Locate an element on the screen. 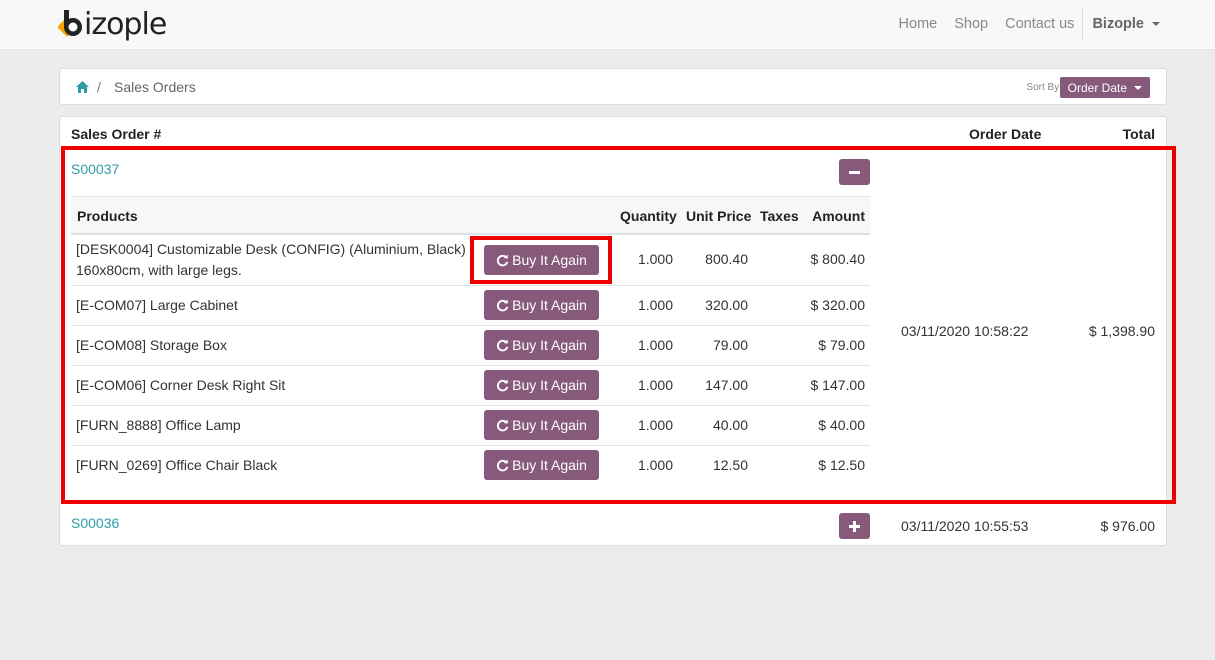 This screenshot has width=1215, height=660. logo-text: izople is located at coordinates (125, 24).